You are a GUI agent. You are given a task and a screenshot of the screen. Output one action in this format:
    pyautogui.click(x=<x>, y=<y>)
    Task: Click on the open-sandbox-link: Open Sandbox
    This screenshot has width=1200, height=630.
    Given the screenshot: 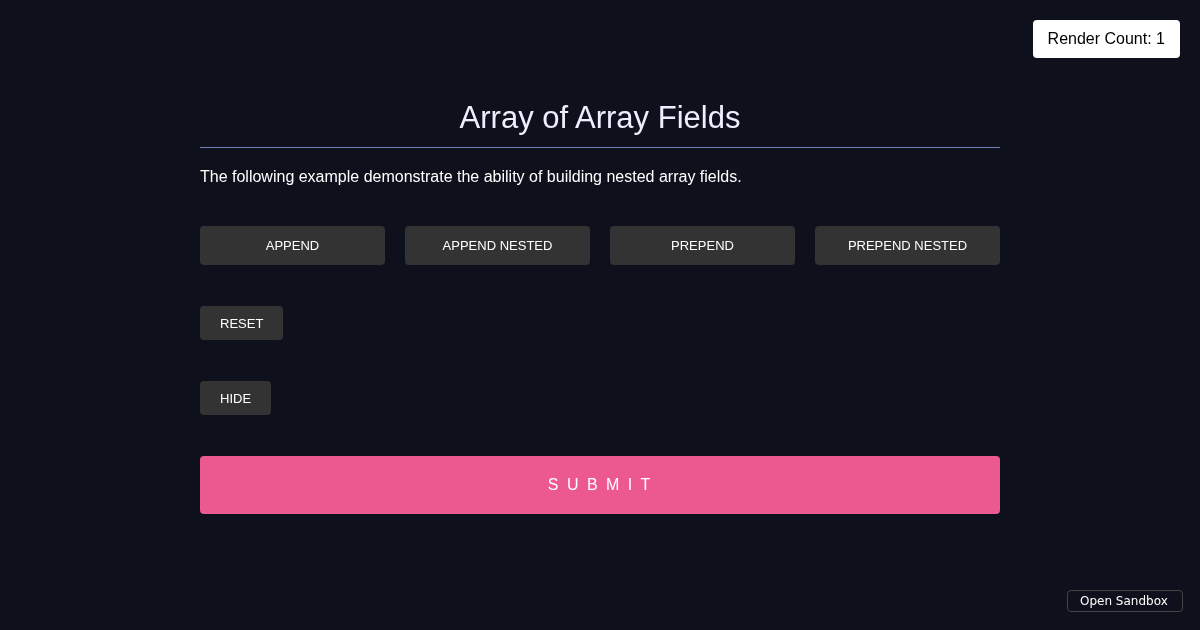 What is the action you would take?
    pyautogui.click(x=1125, y=601)
    